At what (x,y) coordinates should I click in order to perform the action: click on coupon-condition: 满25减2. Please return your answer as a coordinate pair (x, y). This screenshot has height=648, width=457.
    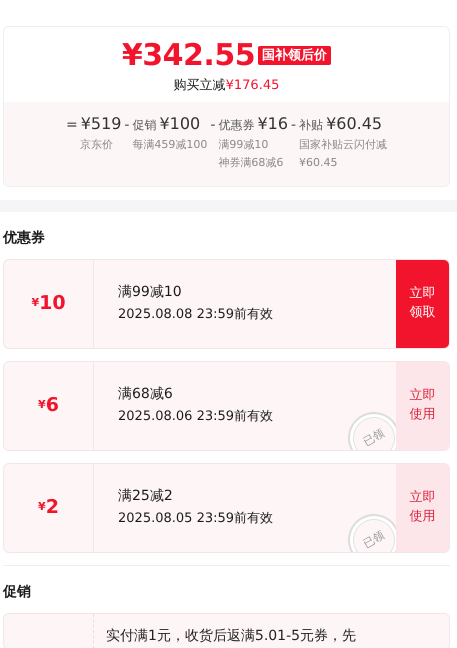
    Looking at the image, I should click on (146, 496).